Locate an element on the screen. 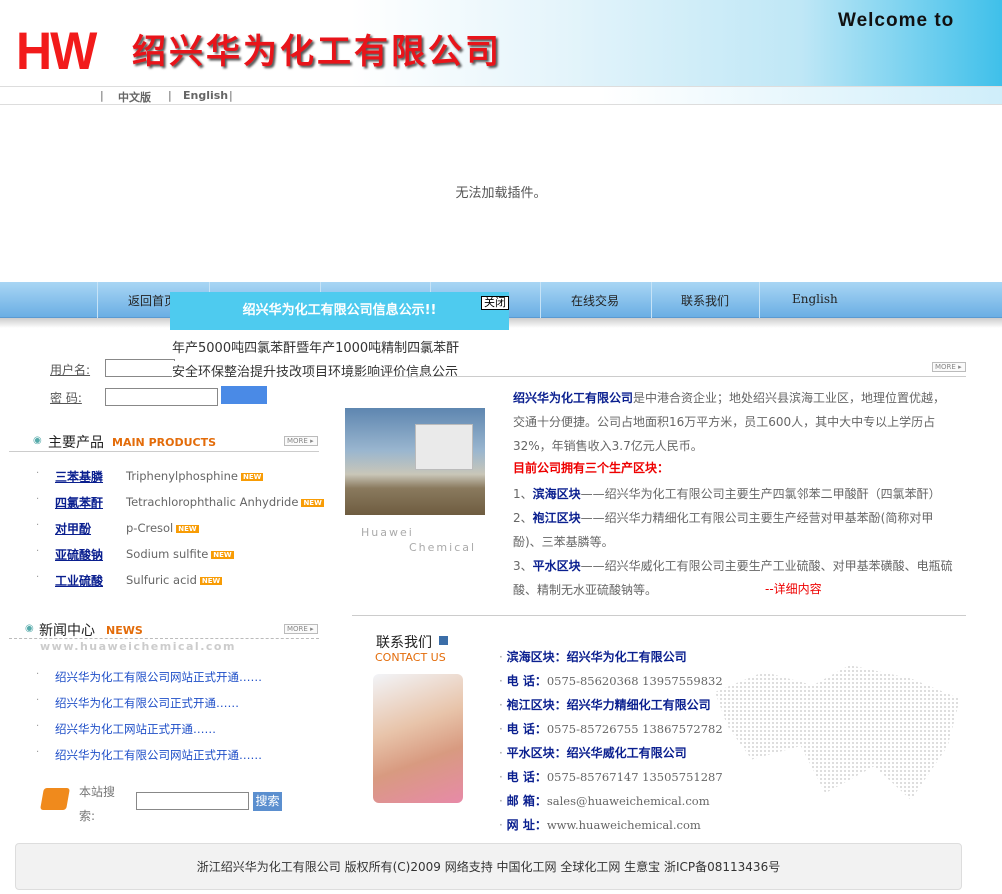  contact-photo is located at coordinates (418, 738).